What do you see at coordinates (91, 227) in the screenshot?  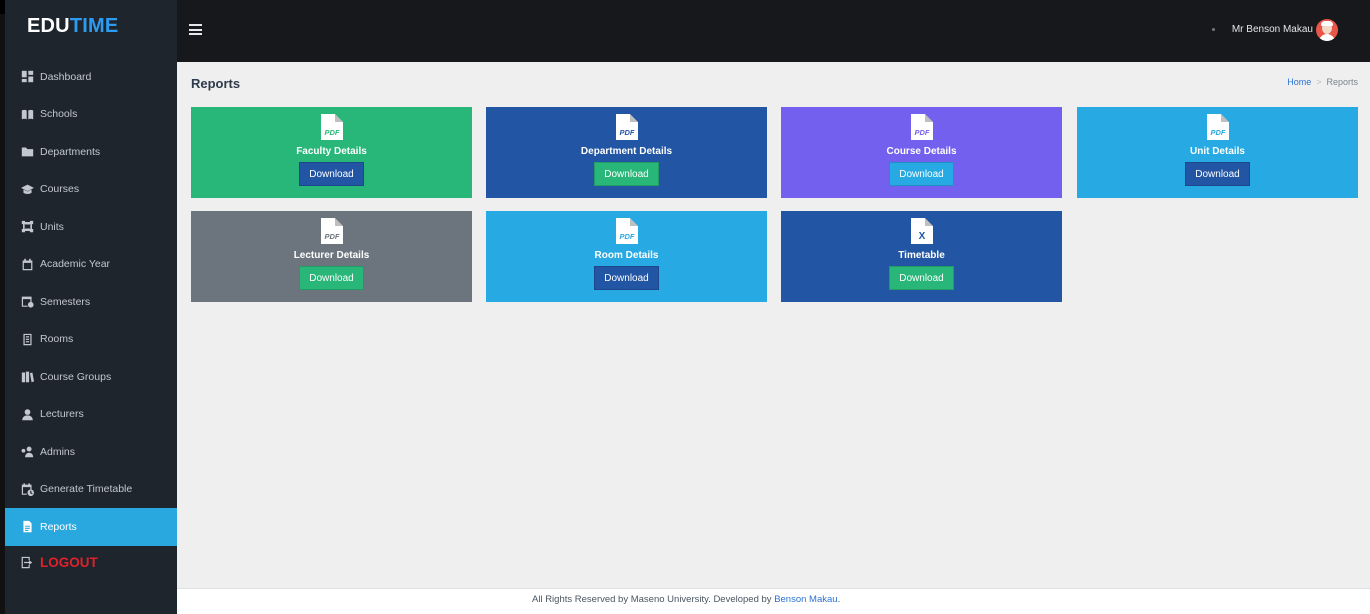 I see `sidebar-item-units: Units` at bounding box center [91, 227].